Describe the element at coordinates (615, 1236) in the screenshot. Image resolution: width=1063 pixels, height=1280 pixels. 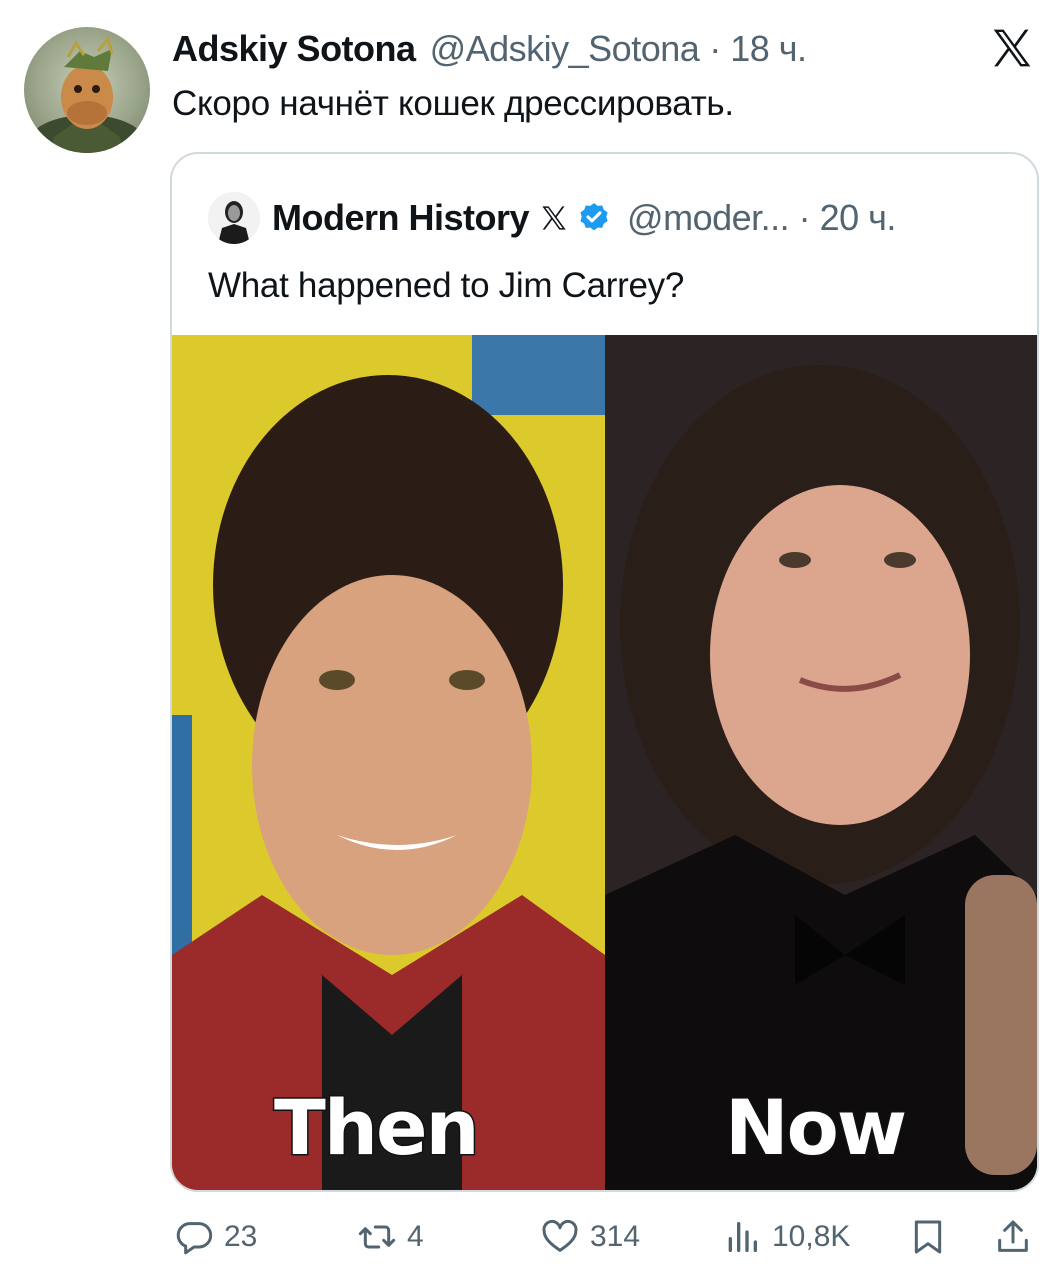
I see `like-count: 314` at that location.